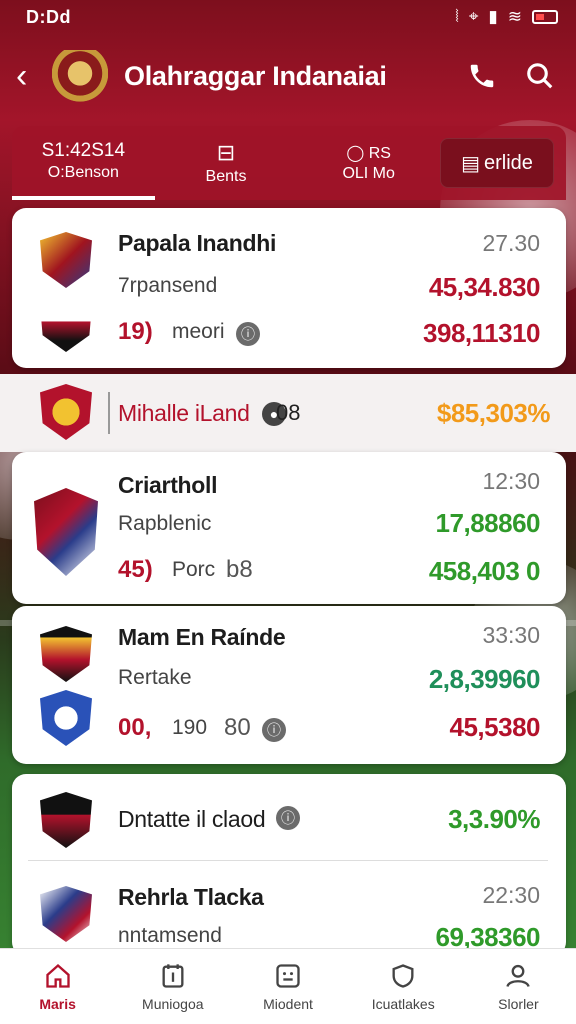 This screenshot has height=1024, width=576. I want to click on clock-icon: ◯, so click(355, 153).